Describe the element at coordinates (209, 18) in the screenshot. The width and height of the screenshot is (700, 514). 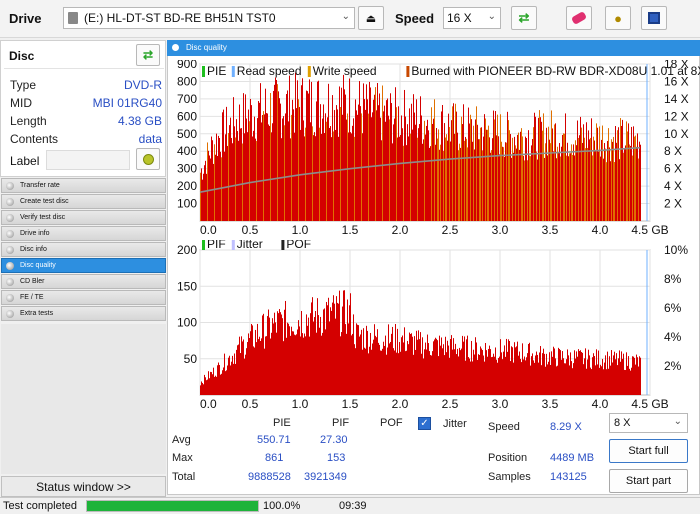
I see `drive-select: (E:) HL-DT-ST BD-RE BH51N TST0 ⌄` at that location.